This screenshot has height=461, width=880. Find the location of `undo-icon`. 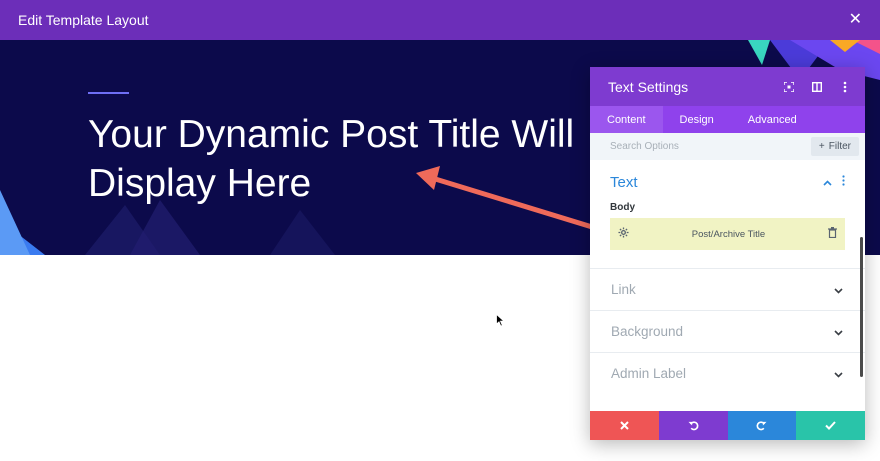

undo-icon is located at coordinates (693, 426).